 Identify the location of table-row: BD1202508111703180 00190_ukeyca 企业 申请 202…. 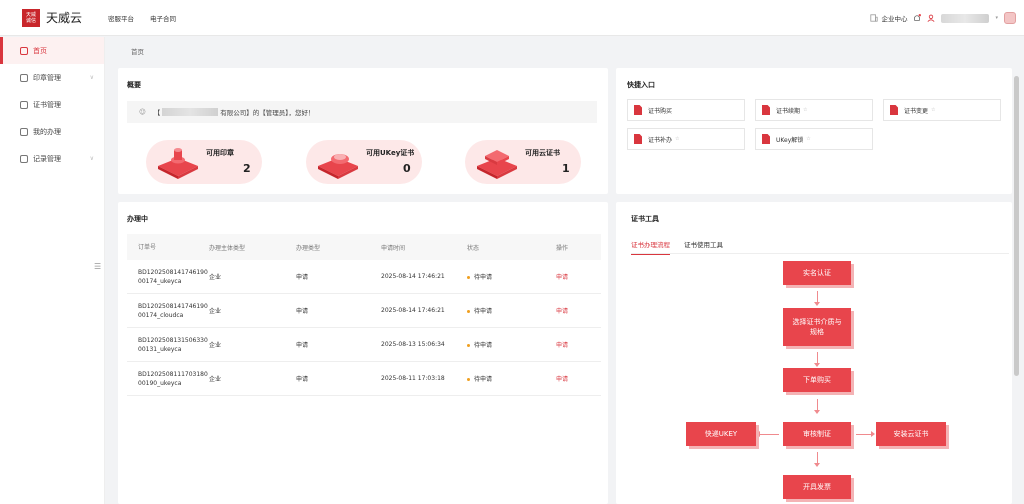
(364, 379).